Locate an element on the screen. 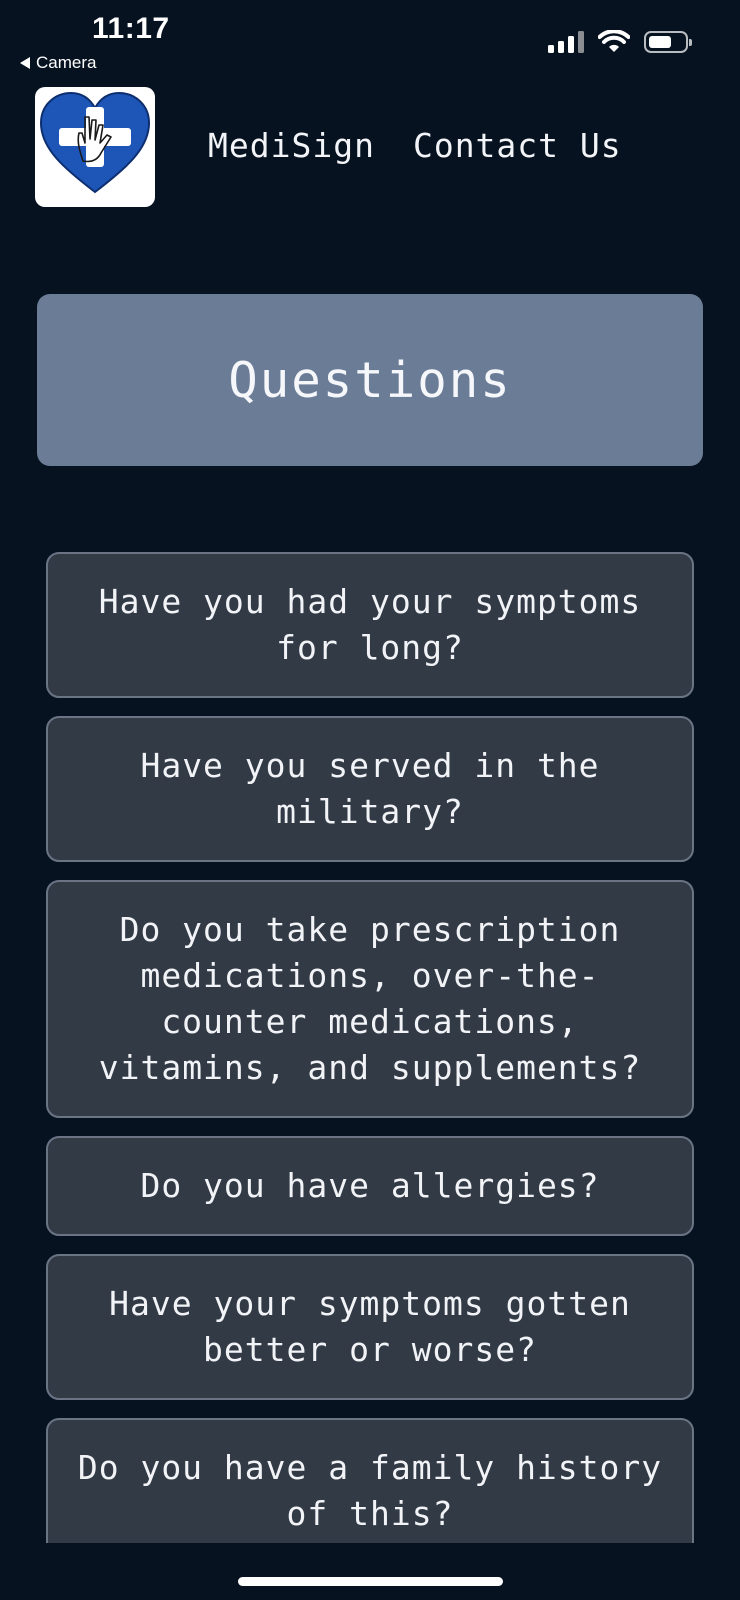 This screenshot has height=1600, width=740. nav-medisign: MediSign is located at coordinates (291, 145).